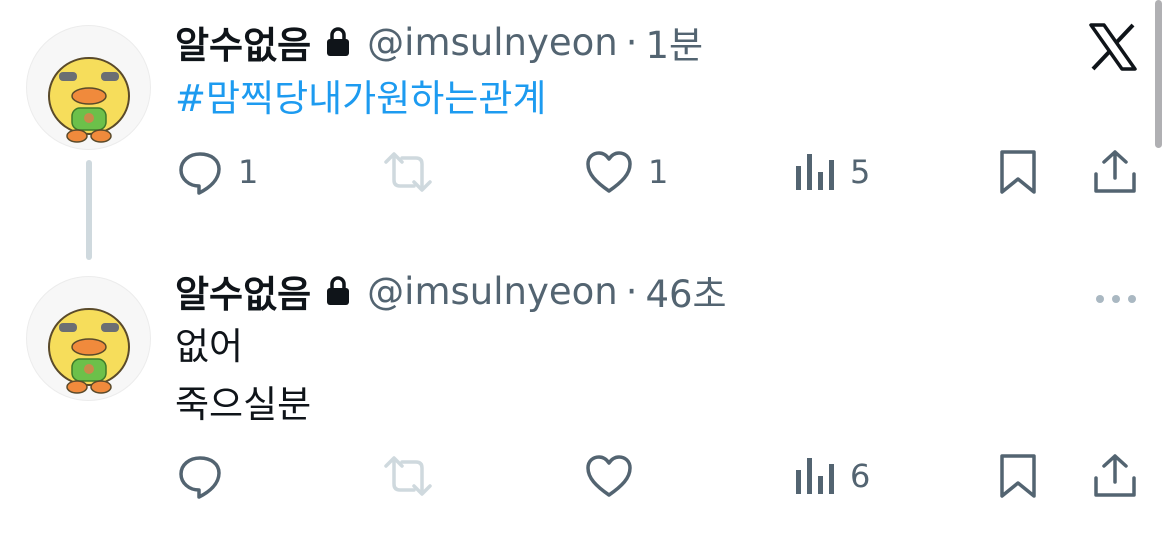  Describe the element at coordinates (860, 172) in the screenshot. I see `view-count: 5` at that location.